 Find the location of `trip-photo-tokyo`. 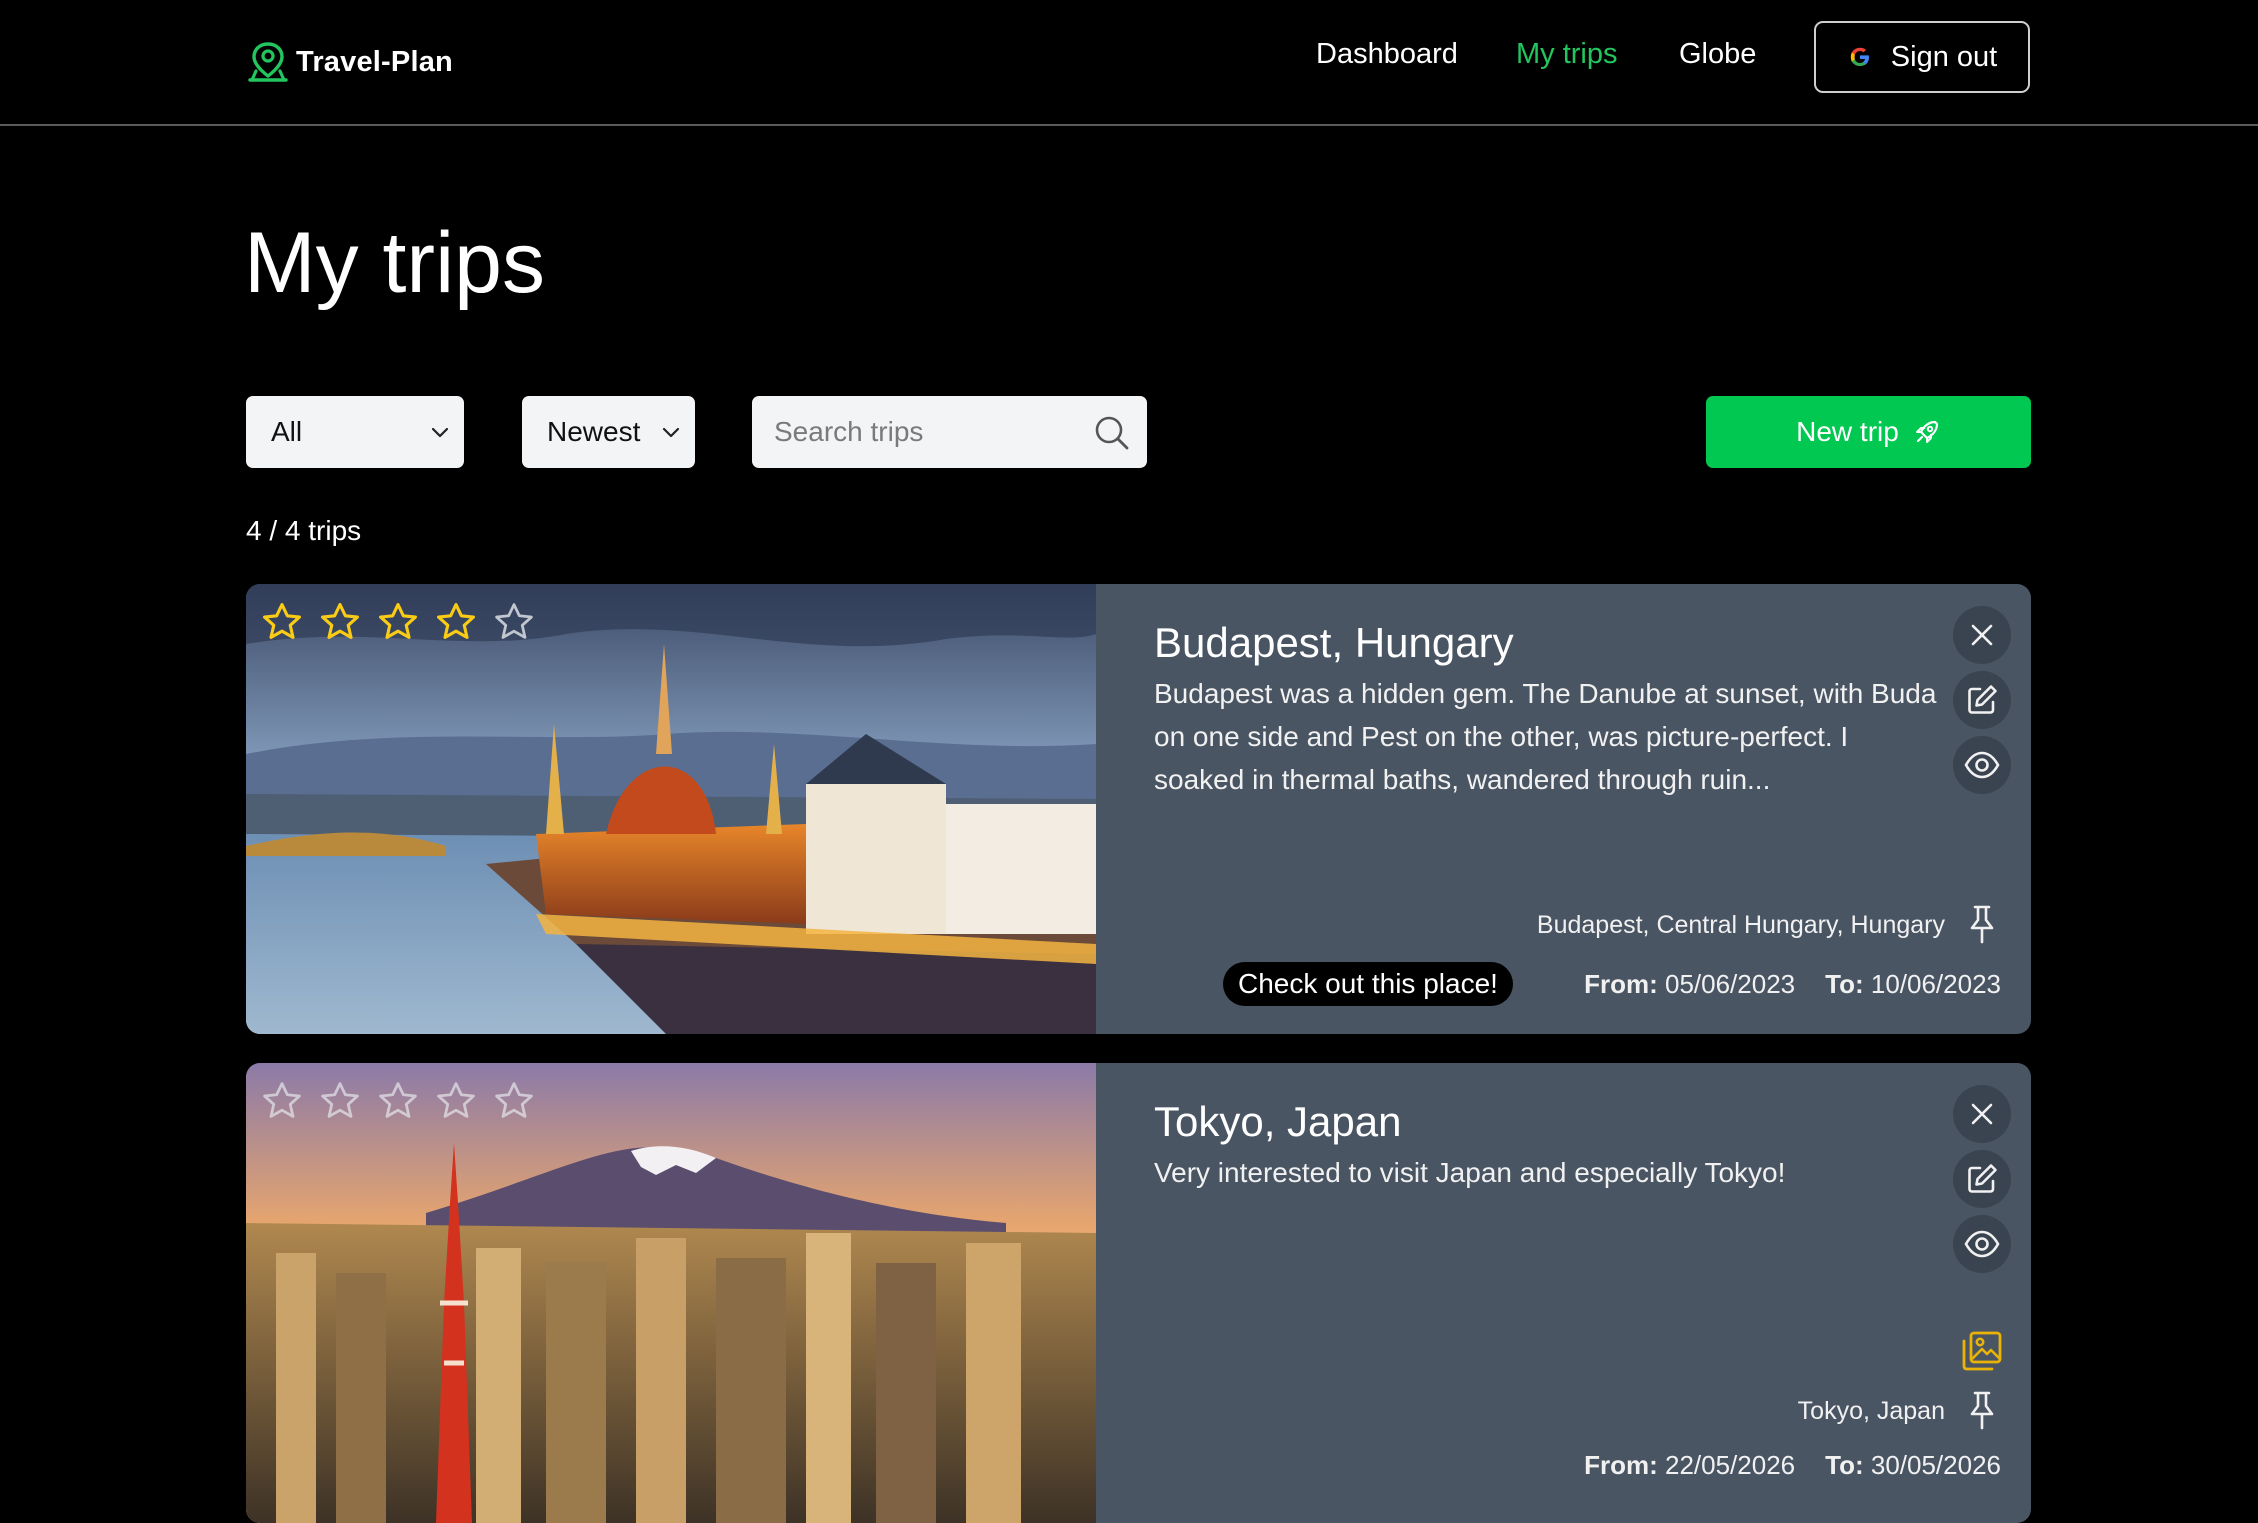

trip-photo-tokyo is located at coordinates (671, 1293).